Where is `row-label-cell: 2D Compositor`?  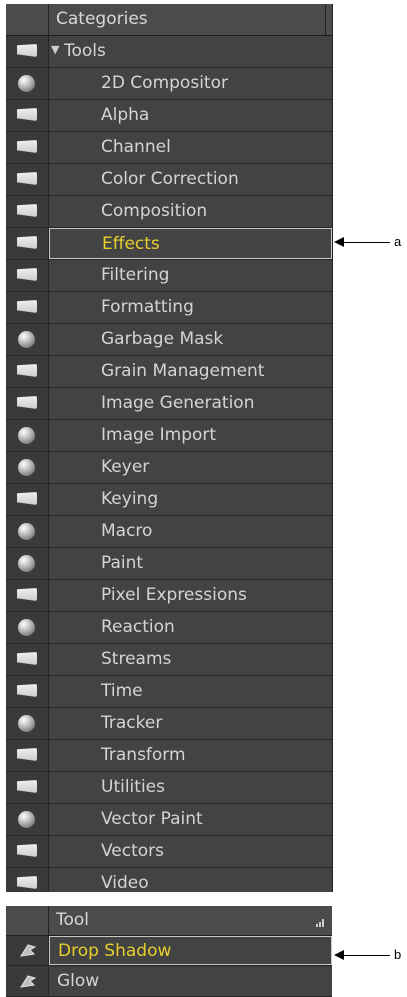 row-label-cell: 2D Compositor is located at coordinates (190, 83).